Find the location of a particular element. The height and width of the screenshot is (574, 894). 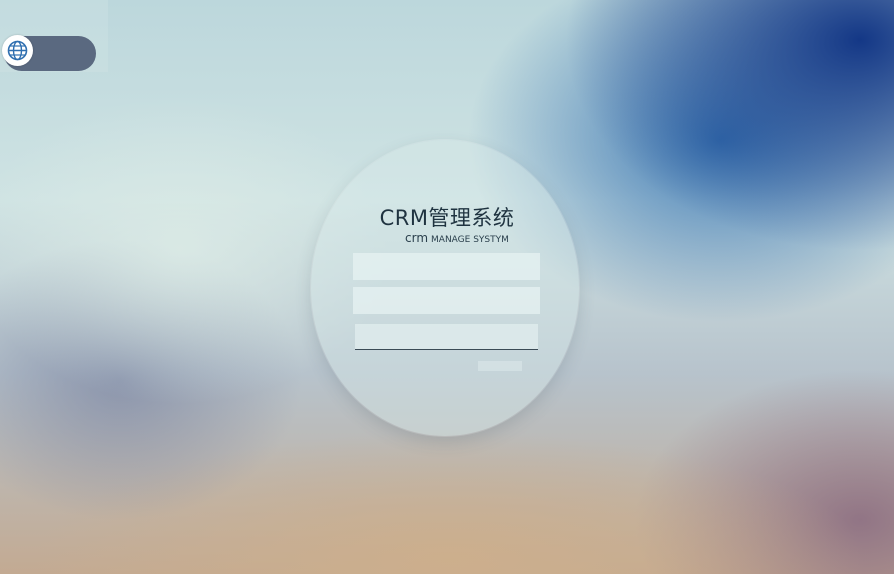

subtitle-crm: crm is located at coordinates (417, 238).